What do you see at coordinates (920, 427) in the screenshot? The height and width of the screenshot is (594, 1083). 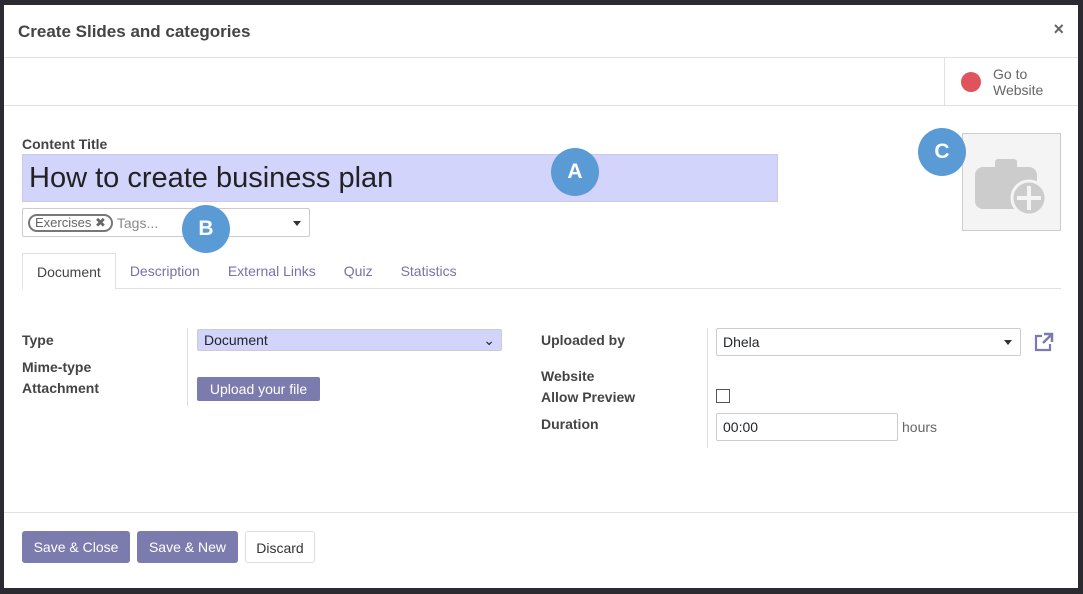 I see `duration-unit: hours` at bounding box center [920, 427].